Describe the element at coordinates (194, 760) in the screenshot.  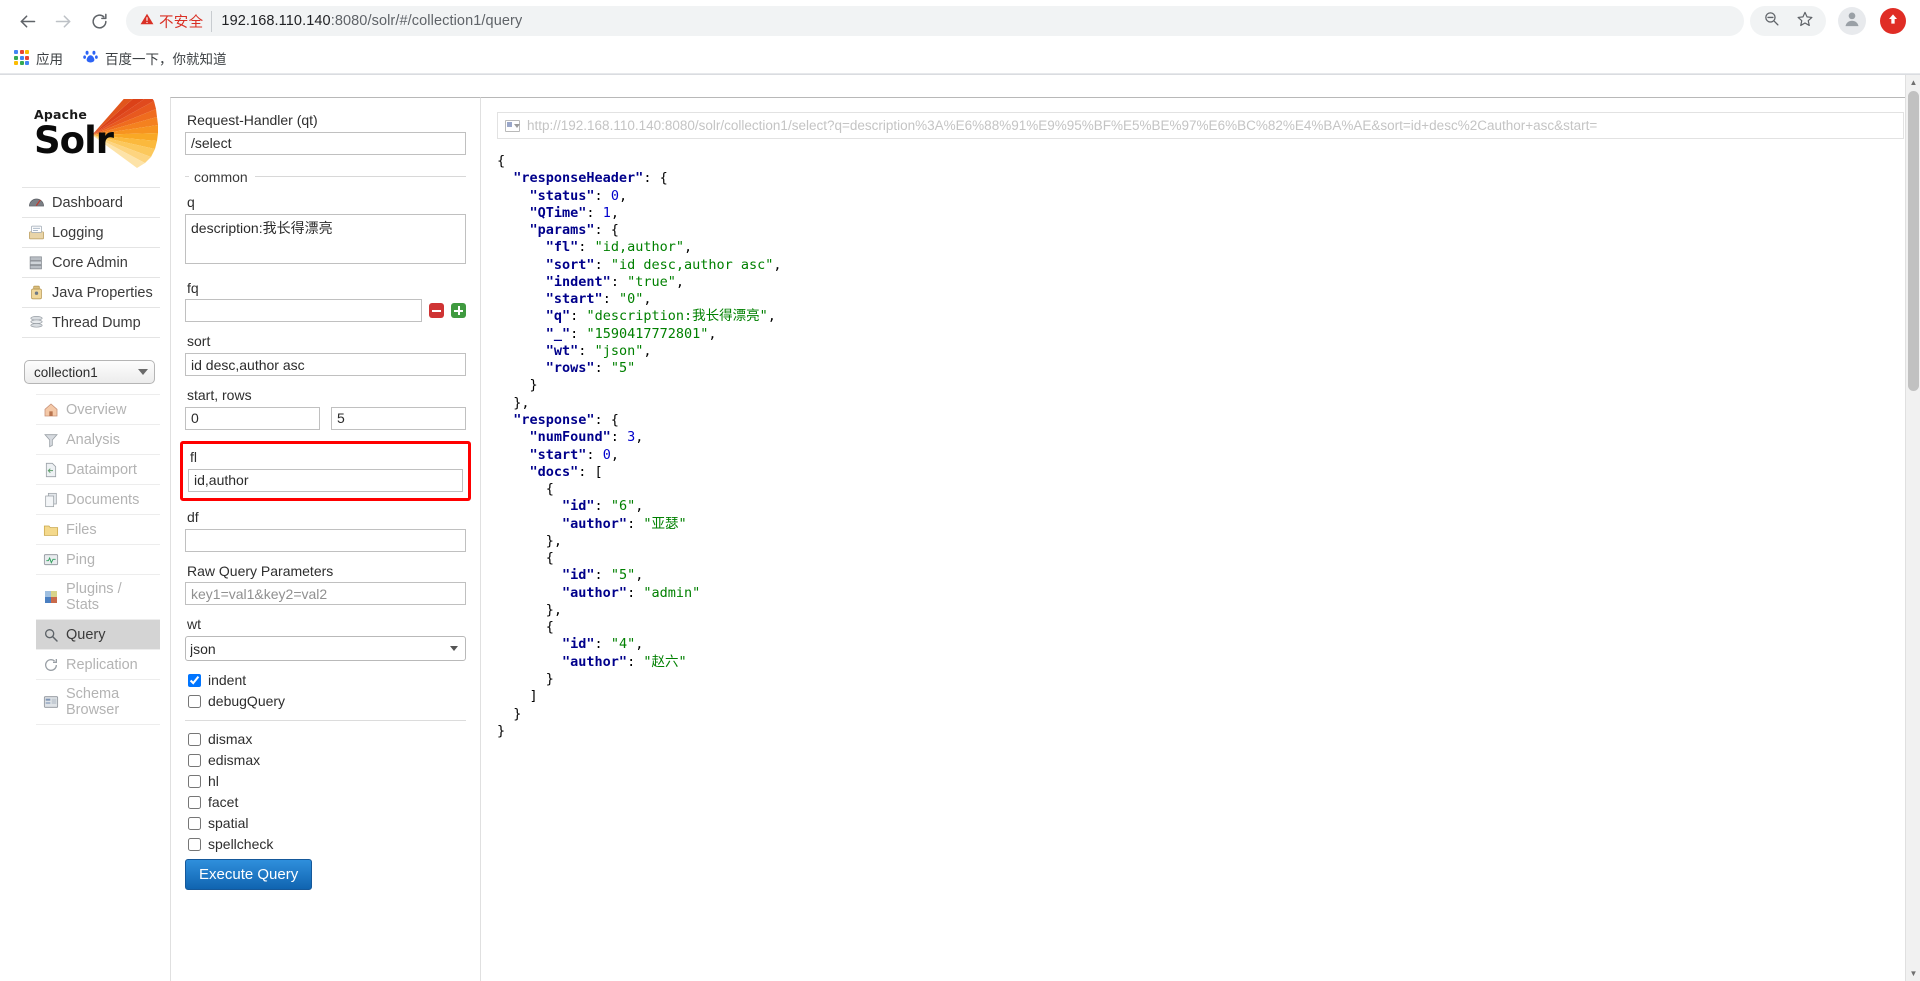
I see `edismax-checkbox` at that location.